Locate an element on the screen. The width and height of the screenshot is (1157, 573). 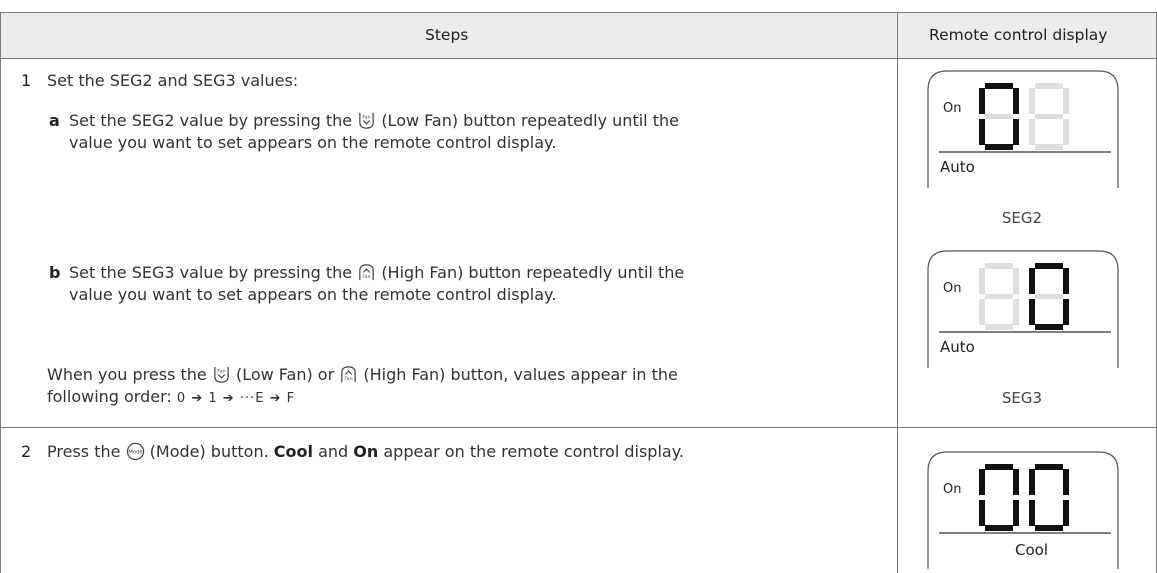
lcd-mode-label: Cool is located at coordinates (1031, 550).